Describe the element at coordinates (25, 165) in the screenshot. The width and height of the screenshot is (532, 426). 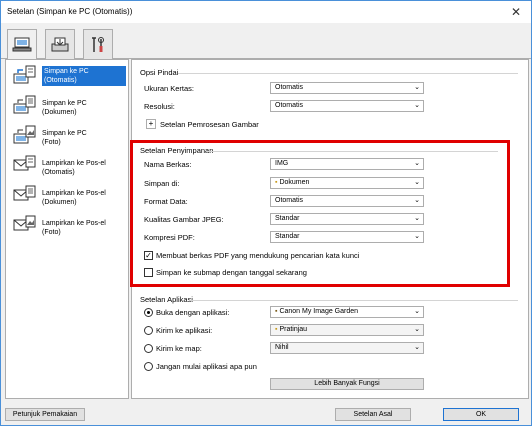
I see `attach-to-email-auto-icon` at that location.